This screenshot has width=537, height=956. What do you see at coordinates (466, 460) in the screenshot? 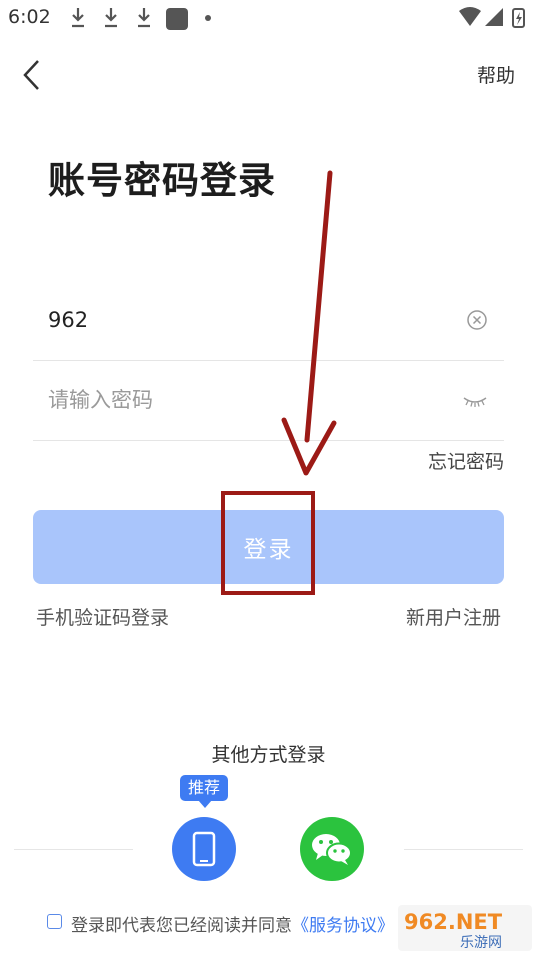
I see `forgot-password-link: 忘记密码` at bounding box center [466, 460].